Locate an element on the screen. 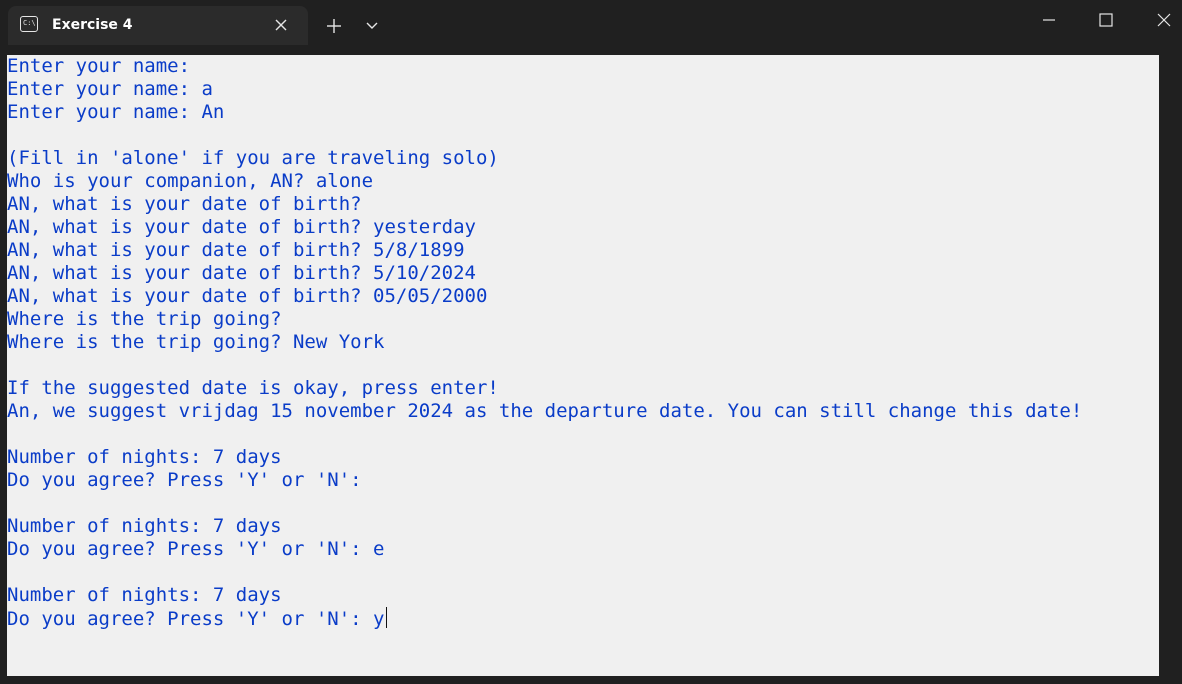 The image size is (1182, 684). console-line: Enter your name: An is located at coordinates (116, 112).